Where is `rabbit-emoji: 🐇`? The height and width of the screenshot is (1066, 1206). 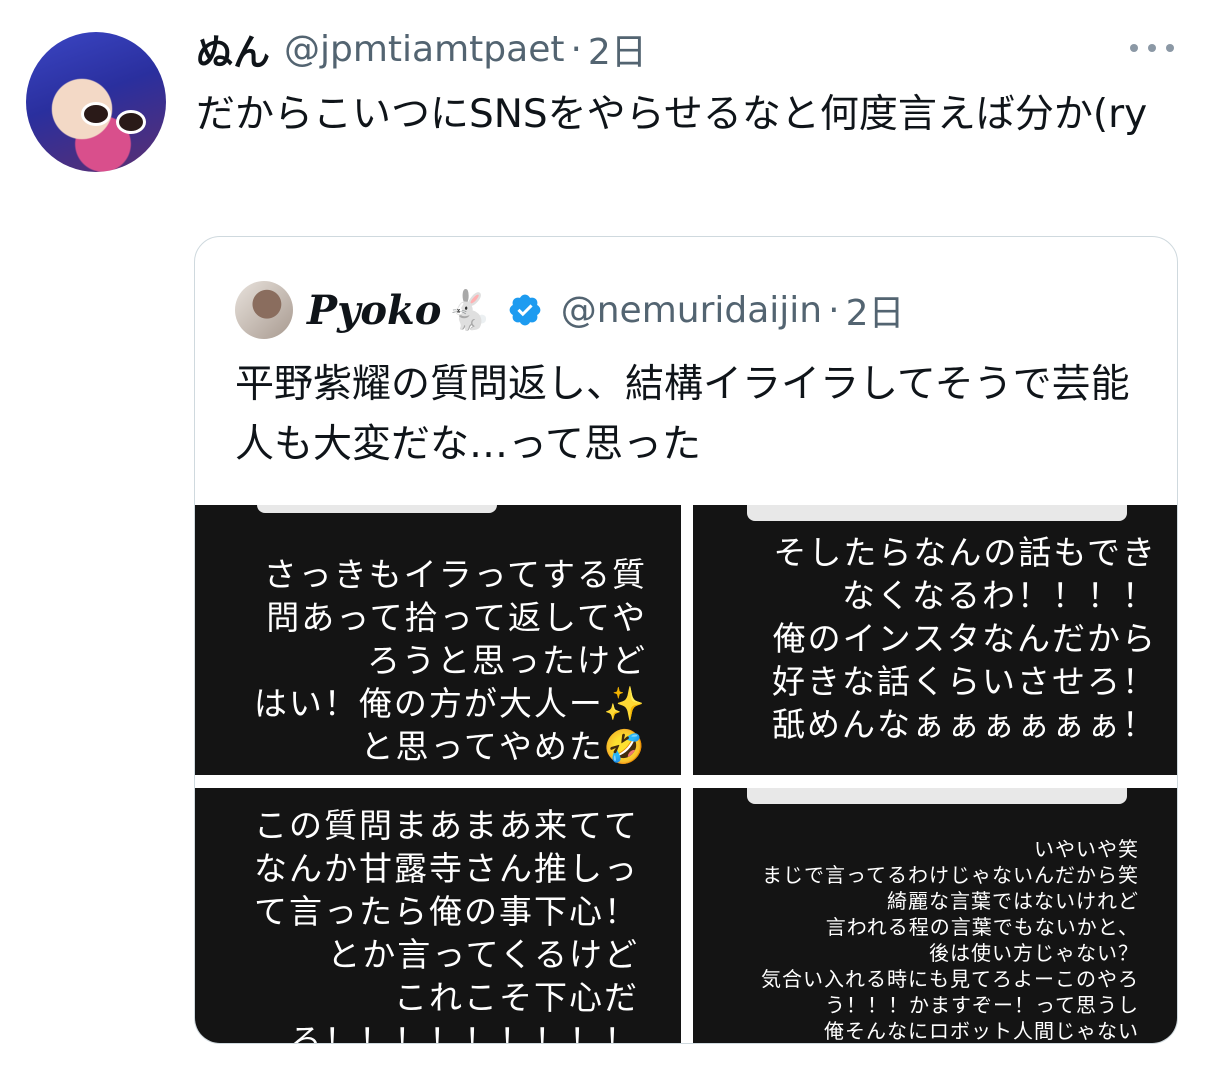 rabbit-emoji: 🐇 is located at coordinates (469, 309).